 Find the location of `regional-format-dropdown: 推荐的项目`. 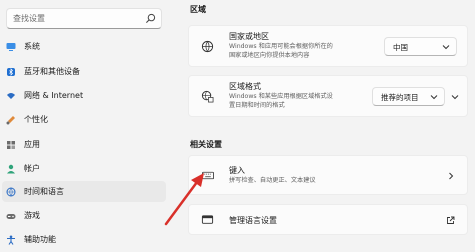

regional-format-dropdown: 推荐的项目 is located at coordinates (408, 96).